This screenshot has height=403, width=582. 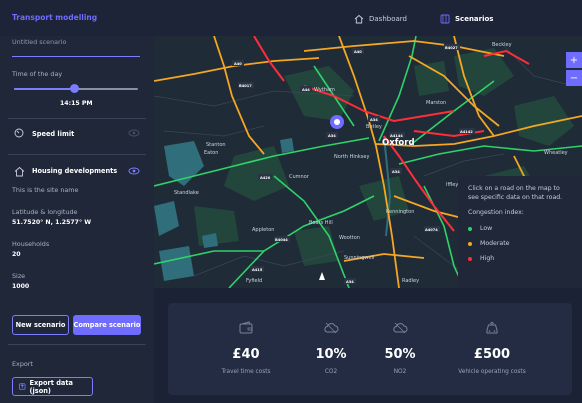 I want to click on speed-limit-label: Speed limit, so click(x=53, y=134).